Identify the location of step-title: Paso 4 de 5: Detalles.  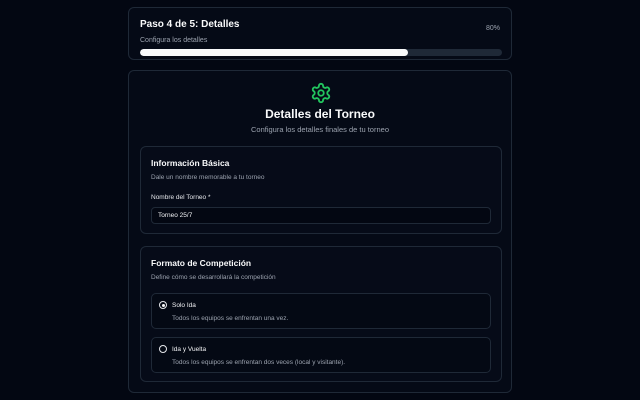
(190, 24).